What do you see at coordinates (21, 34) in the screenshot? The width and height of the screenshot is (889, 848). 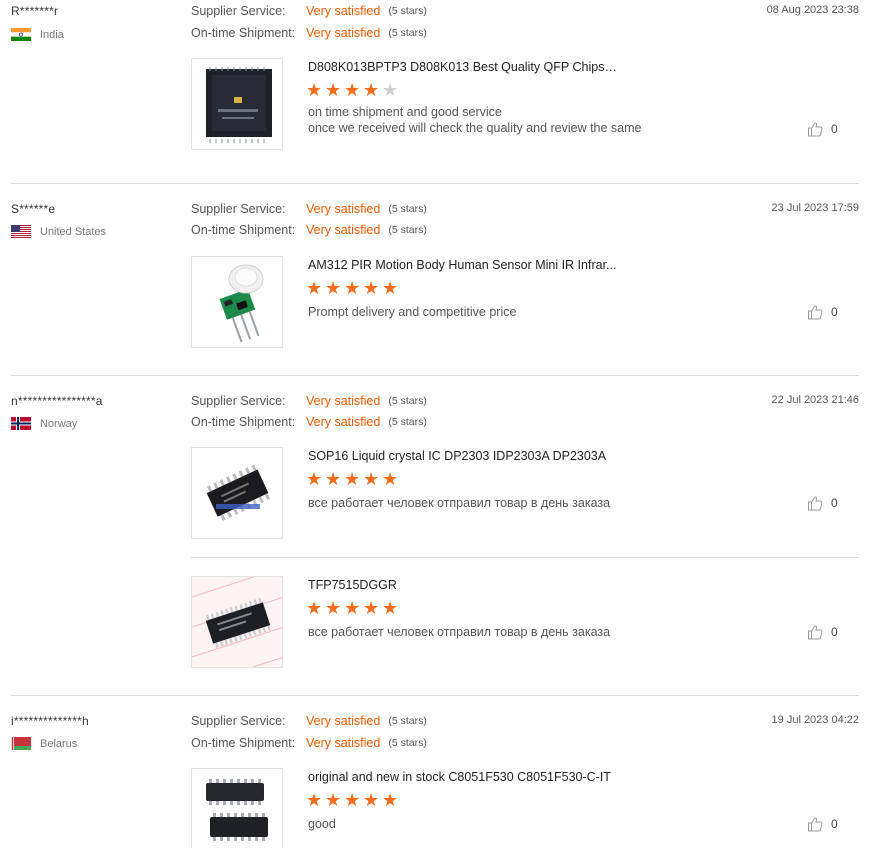 I see `india-flag-icon` at bounding box center [21, 34].